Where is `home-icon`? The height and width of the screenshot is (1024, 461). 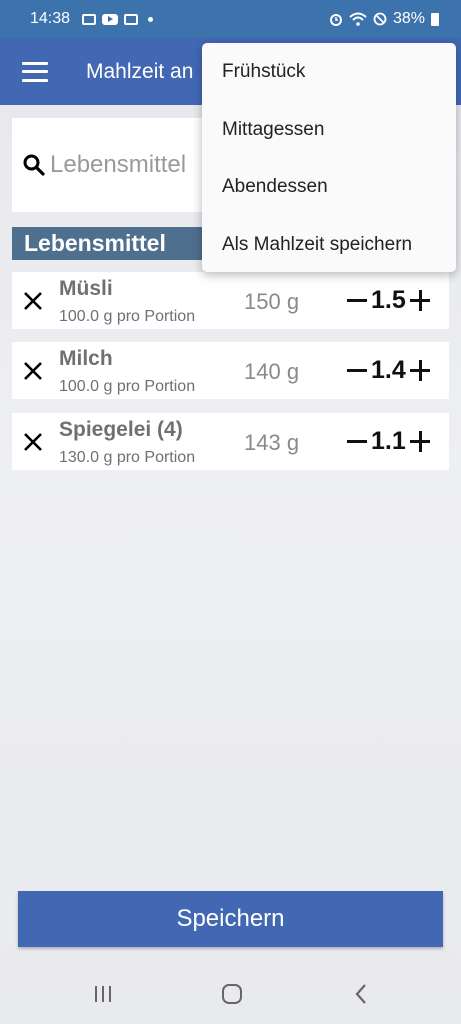
home-icon is located at coordinates (232, 994).